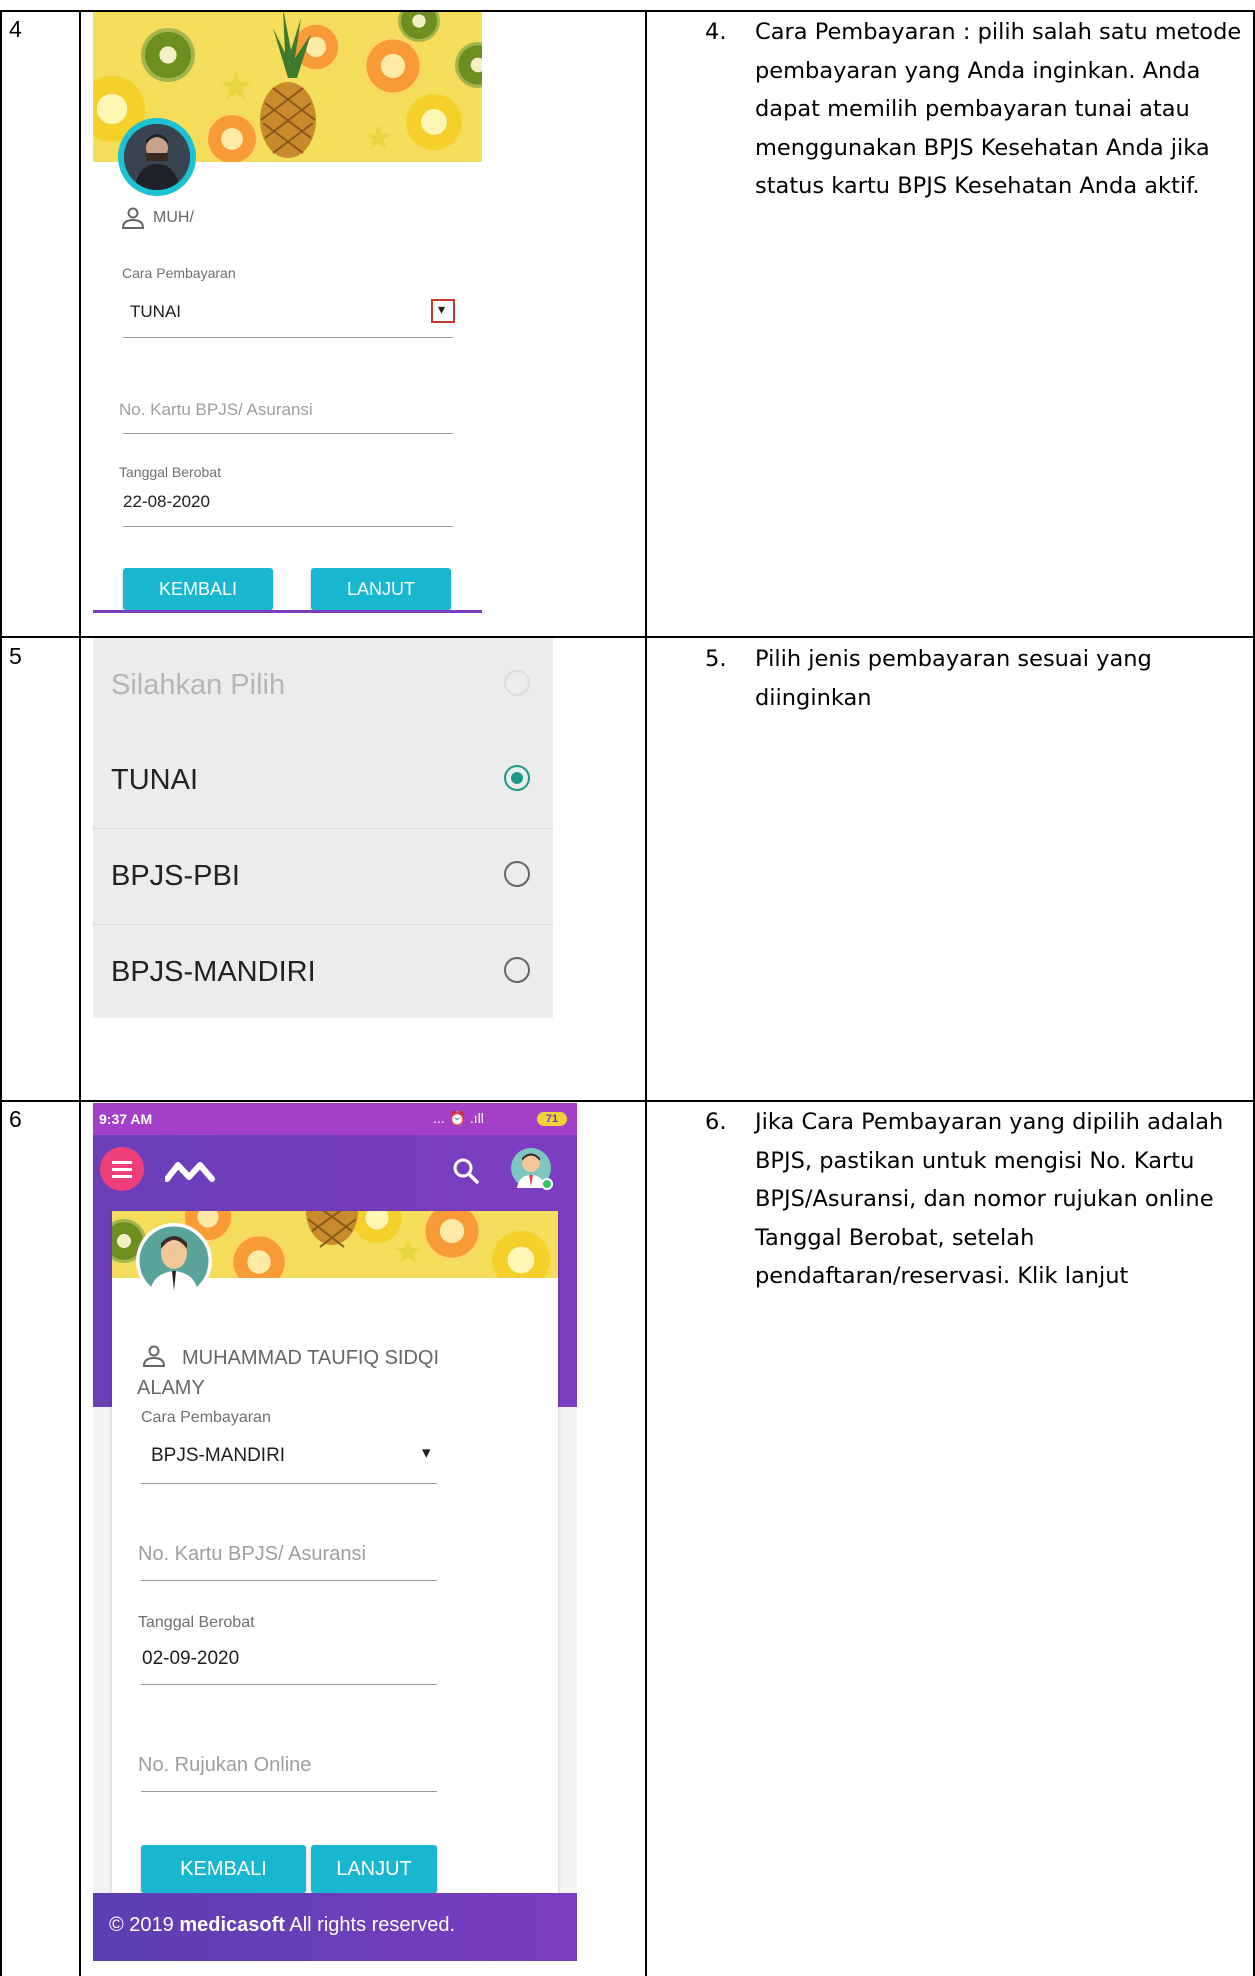 This screenshot has width=1255, height=1976. I want to click on avatar-illustration, so click(174, 1261).